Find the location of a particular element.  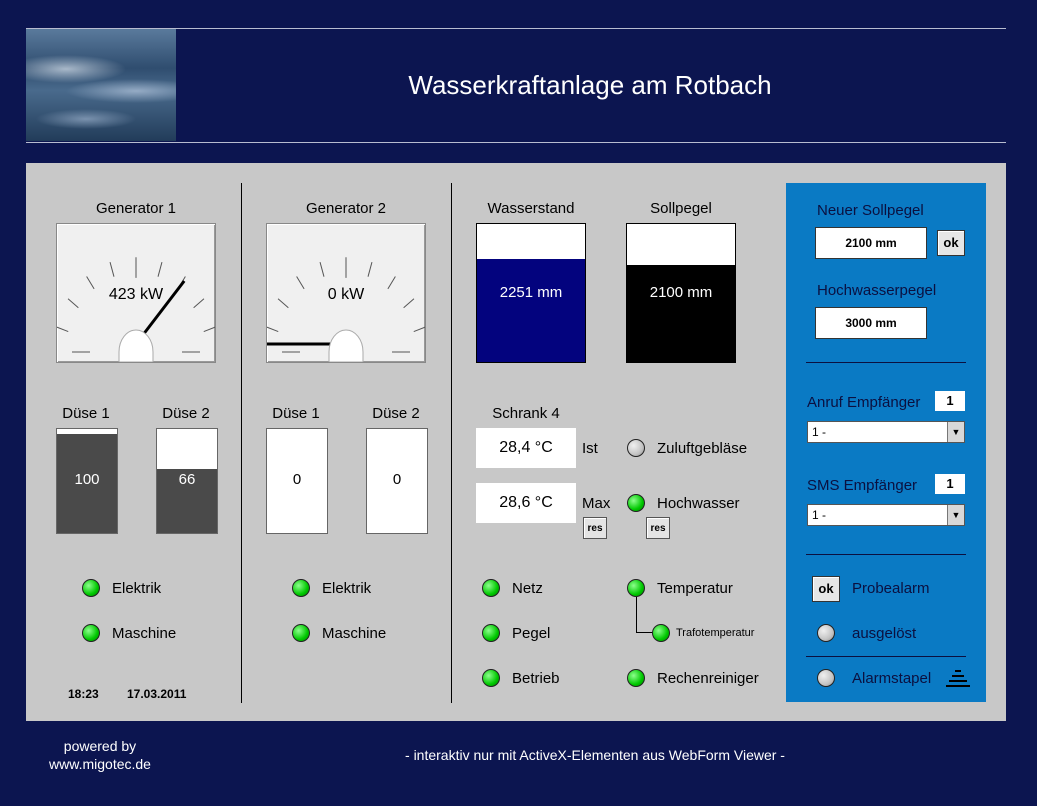

flood-level-input: 3000 mm is located at coordinates (871, 323).